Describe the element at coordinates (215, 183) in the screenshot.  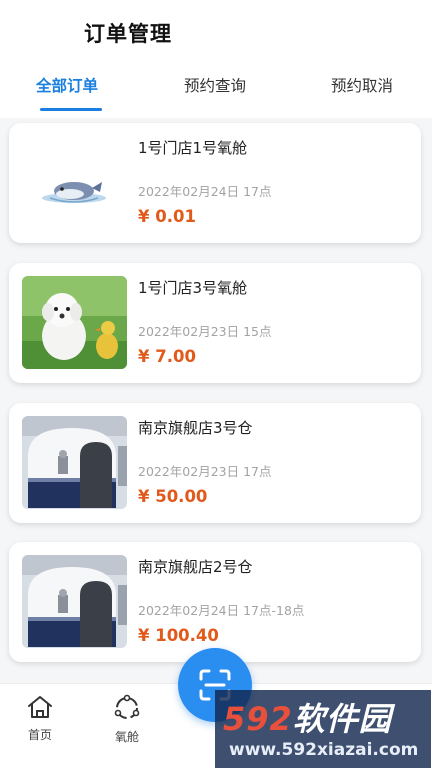
I see `order-card: 1号门店1号氧舱 2022年02月24日 17点 ¥ 0.01` at that location.